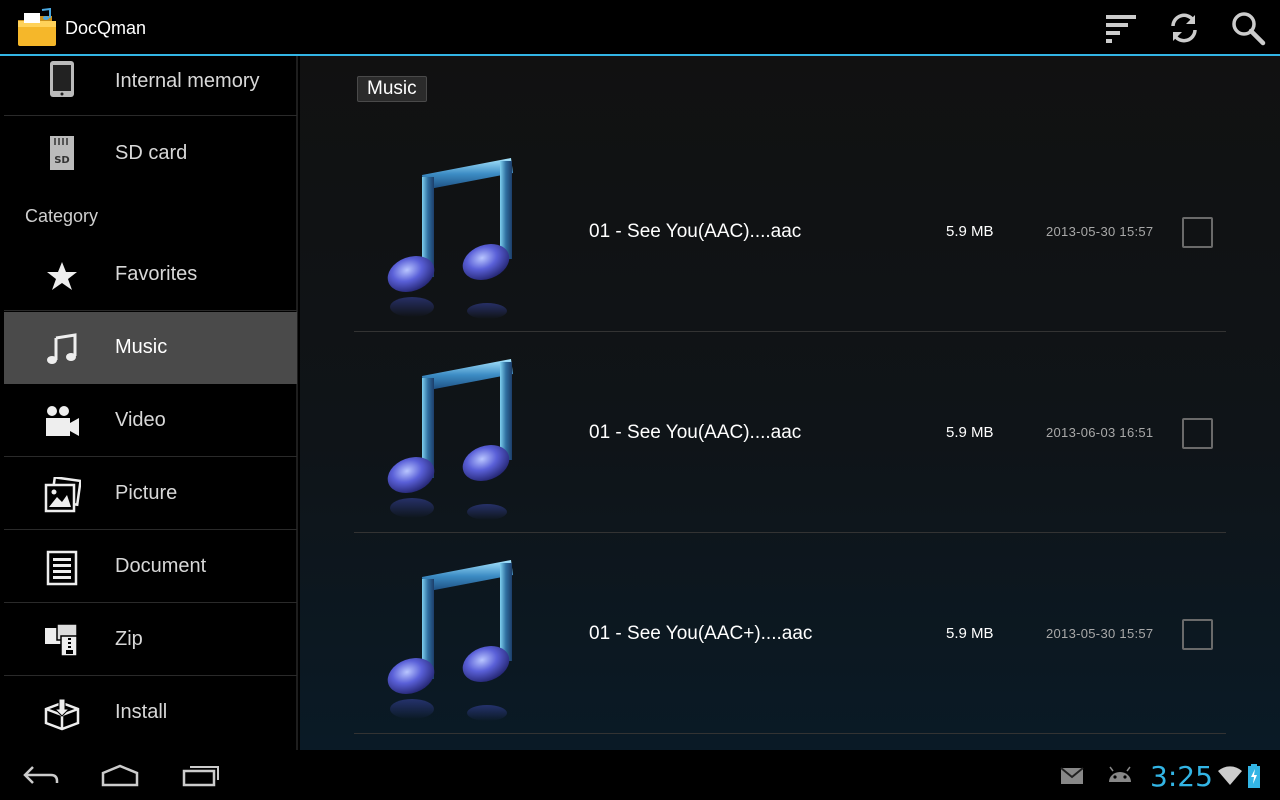  I want to click on sidebar-item-label: Internal memory, so click(187, 81).